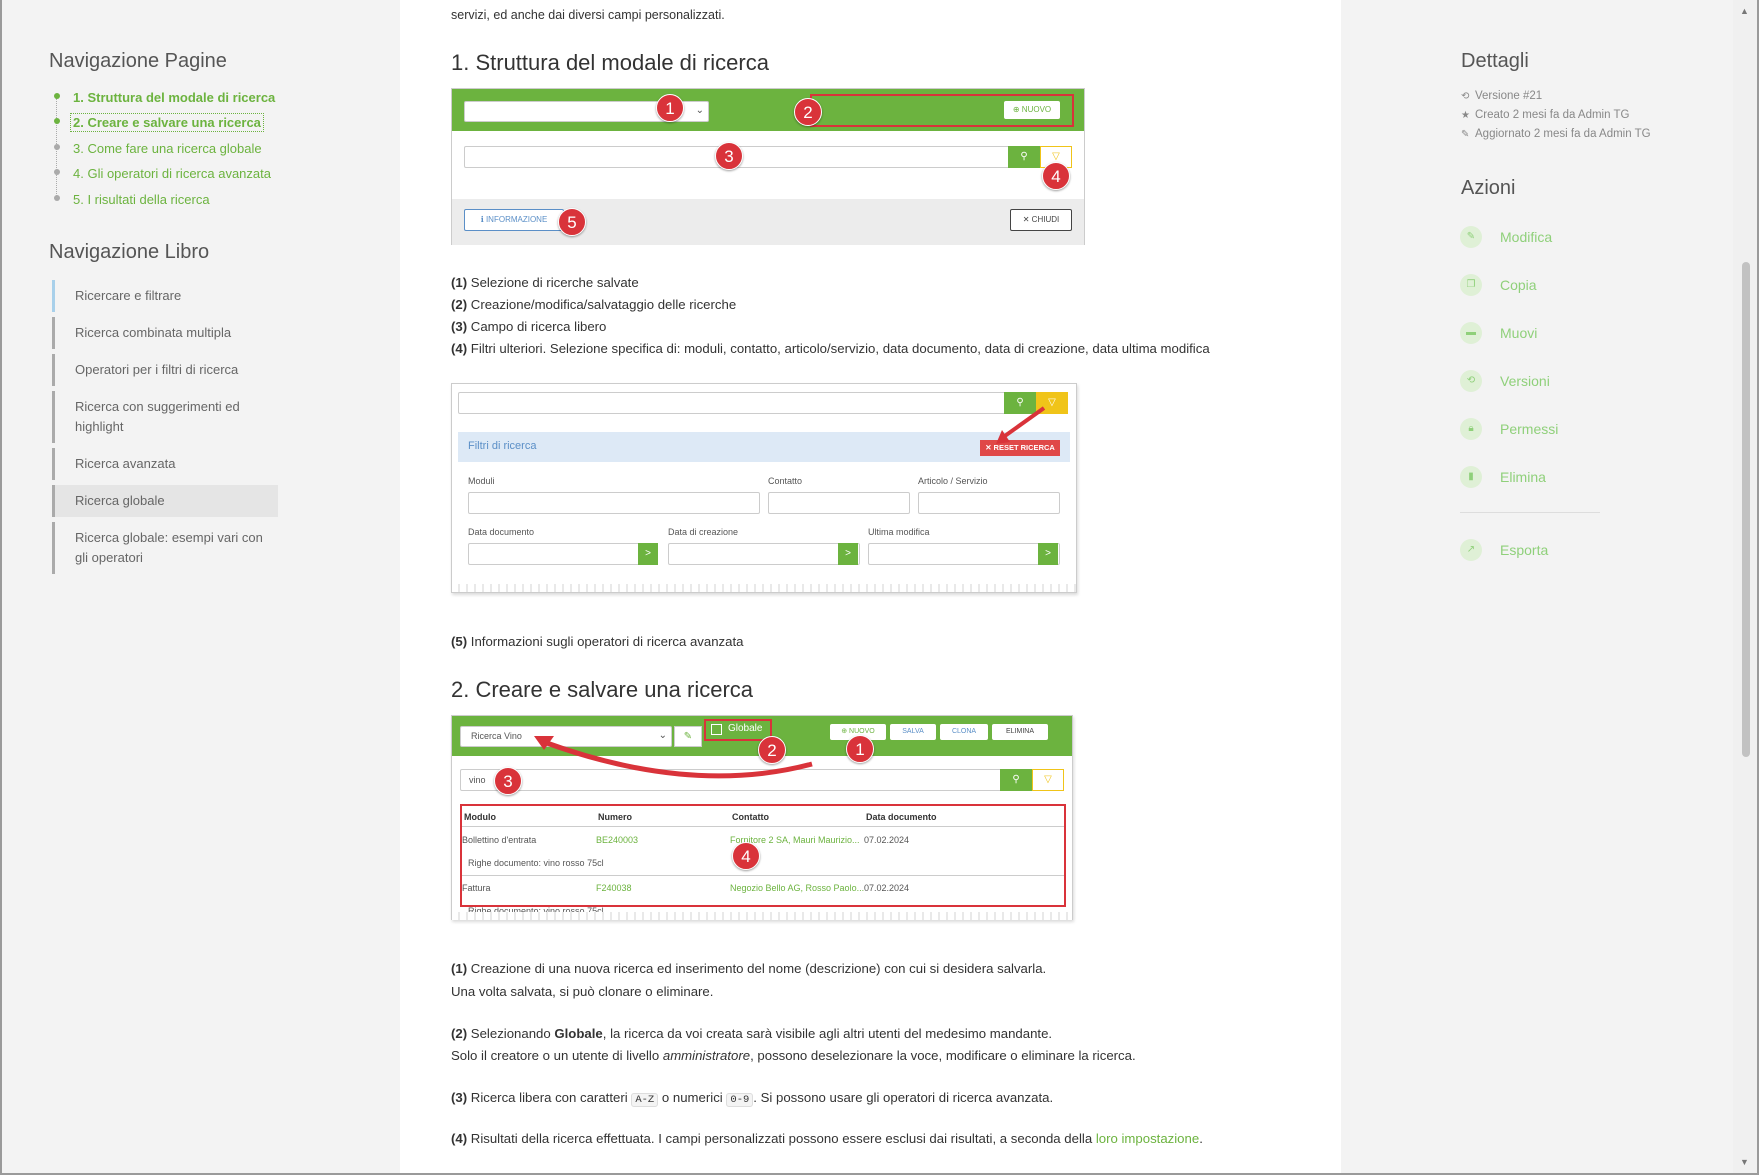  Describe the element at coordinates (887, 840) in the screenshot. I see `row1-data: 07.02.2024` at that location.